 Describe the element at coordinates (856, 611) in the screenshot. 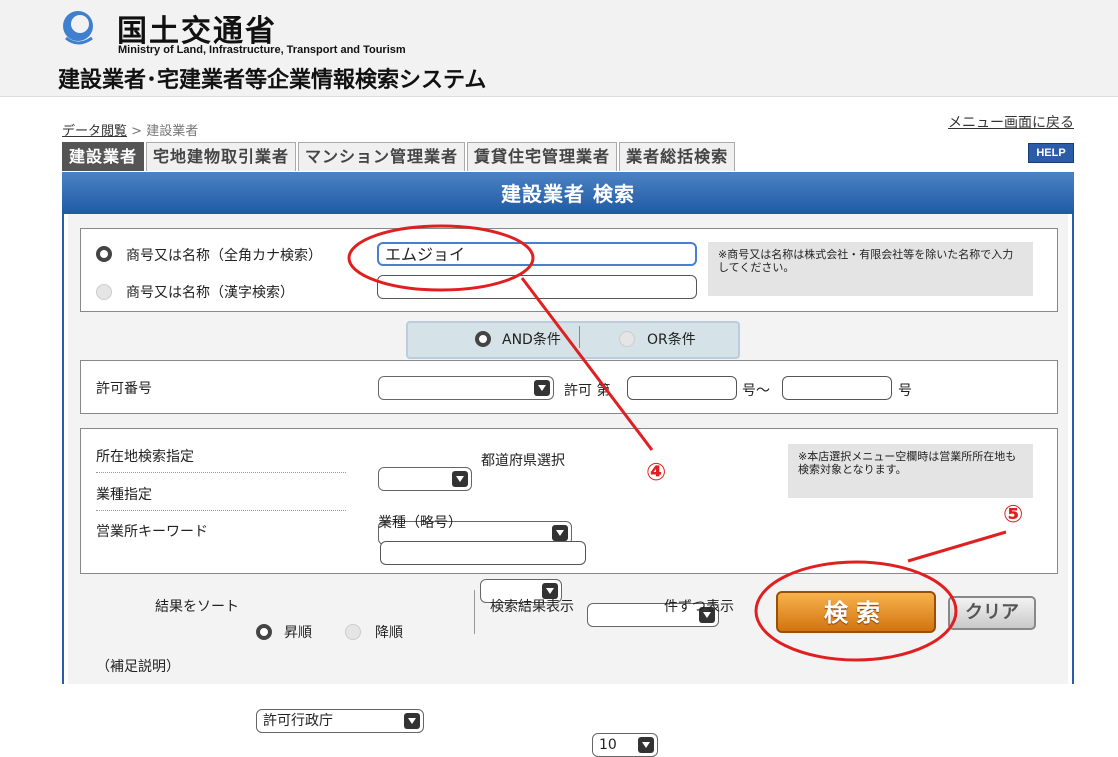

I see `annotation-ellipse-search` at that location.